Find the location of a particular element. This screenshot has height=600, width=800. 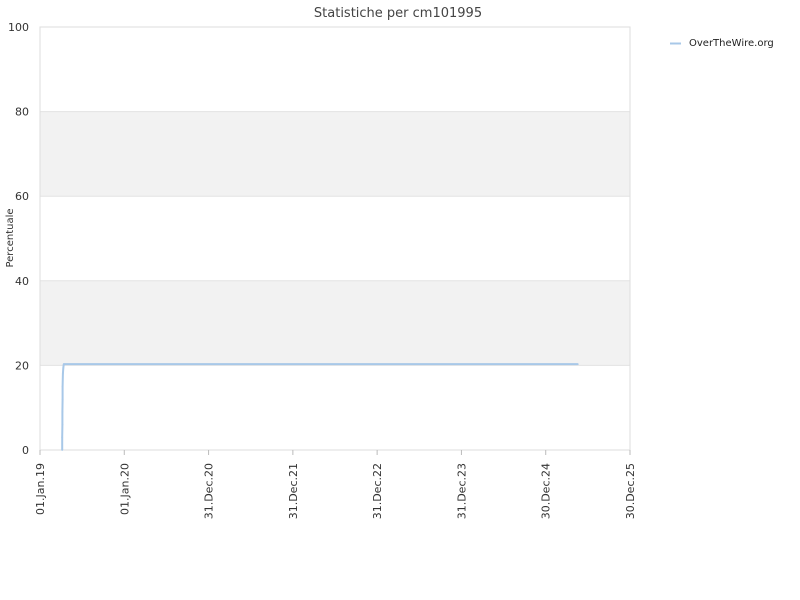

x-tick-label: 31.Dec.23 is located at coordinates (461, 491).